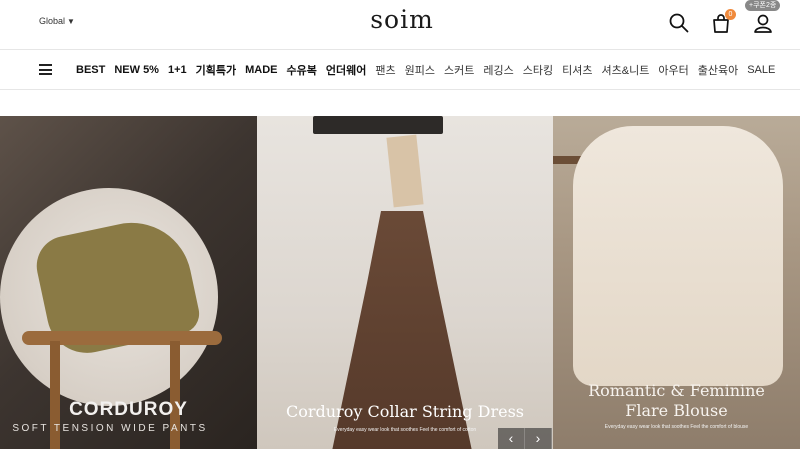 Image resolution: width=800 pixels, height=449 pixels. What do you see at coordinates (71, 21) in the screenshot?
I see `caret-down-icon: ▼` at bounding box center [71, 21].